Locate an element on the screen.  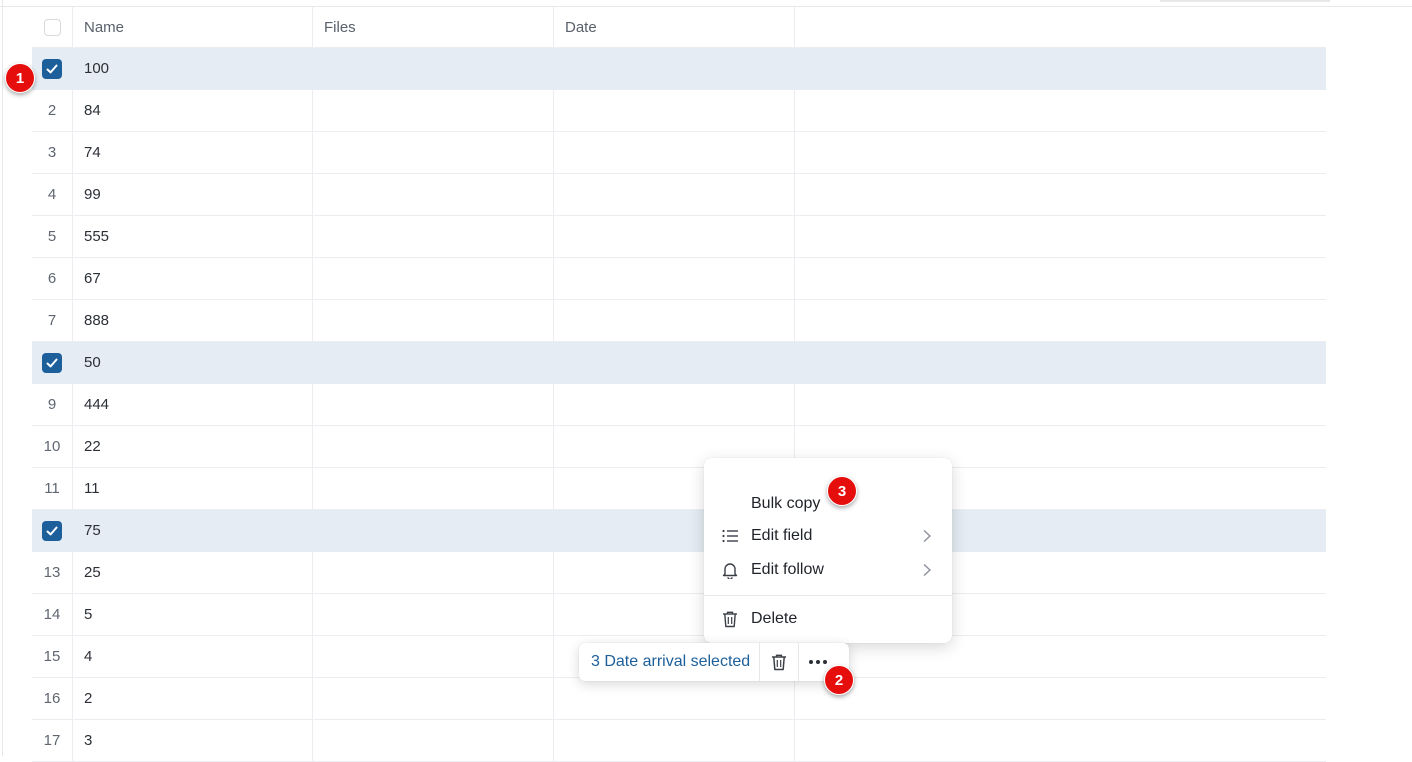
table-row: 3 74 is located at coordinates (679, 153).